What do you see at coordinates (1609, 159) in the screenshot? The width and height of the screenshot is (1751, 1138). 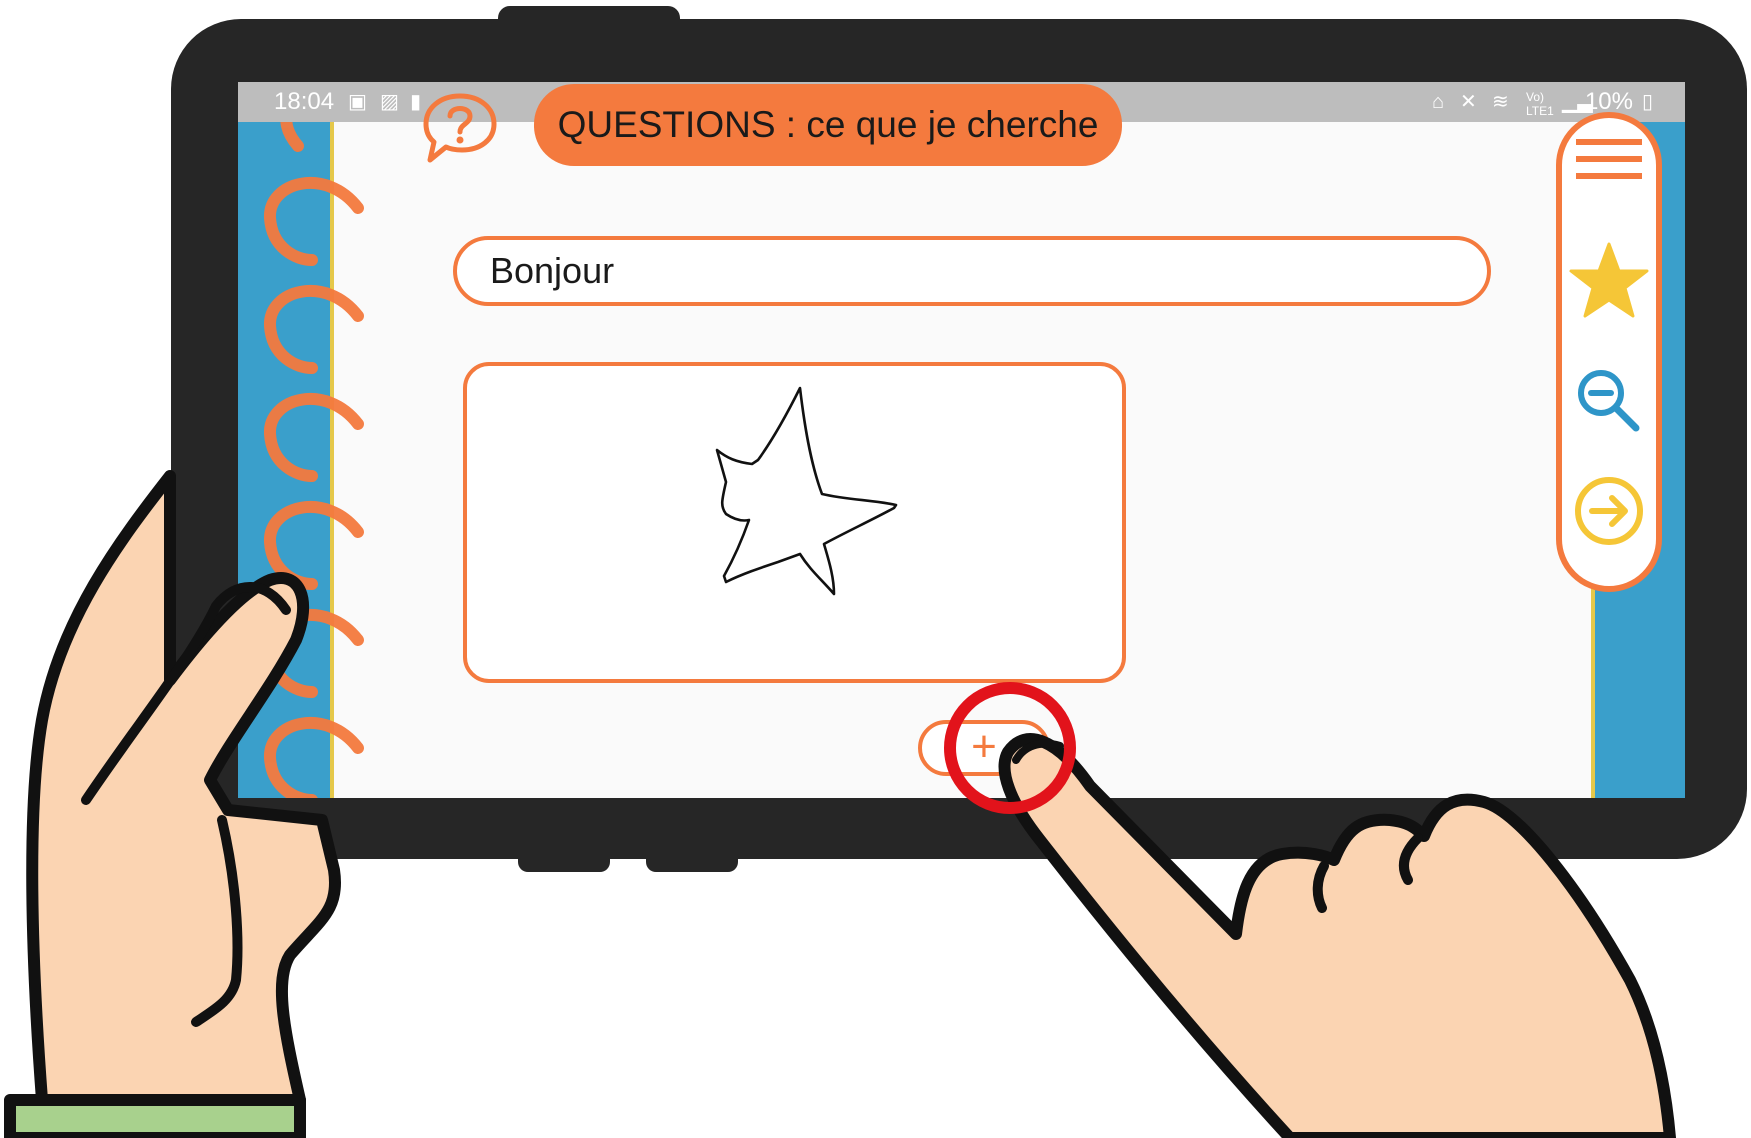 I see `menu-icon` at bounding box center [1609, 159].